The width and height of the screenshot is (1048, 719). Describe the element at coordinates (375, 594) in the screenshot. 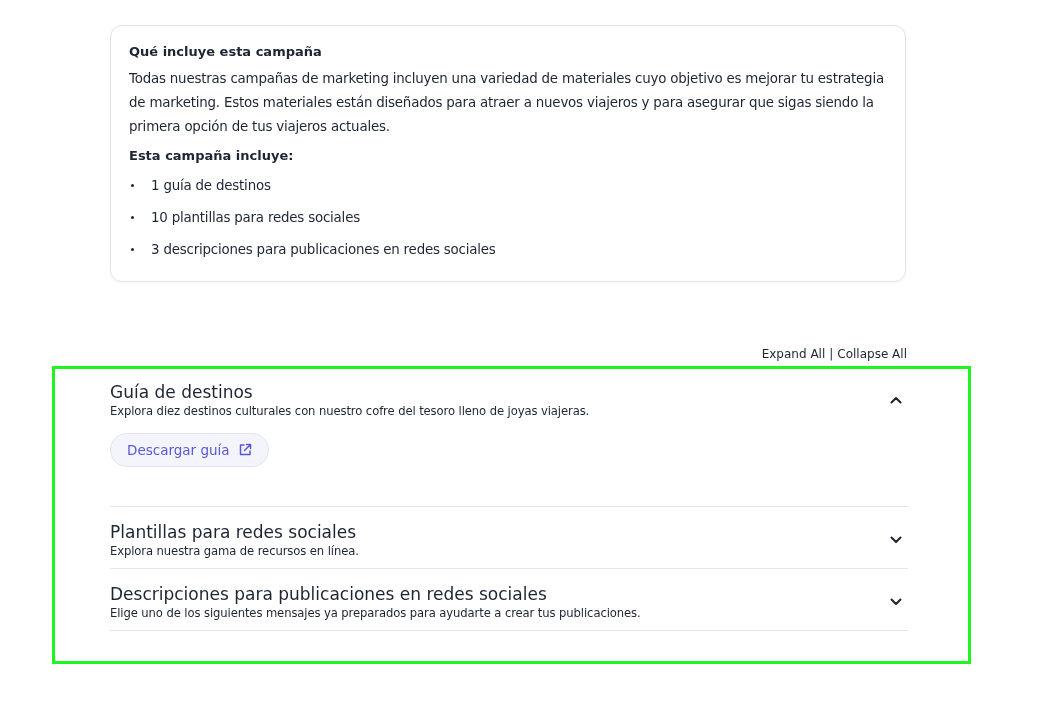

I see `section-title: Descripciones para publicaciones en redes sociales` at that location.